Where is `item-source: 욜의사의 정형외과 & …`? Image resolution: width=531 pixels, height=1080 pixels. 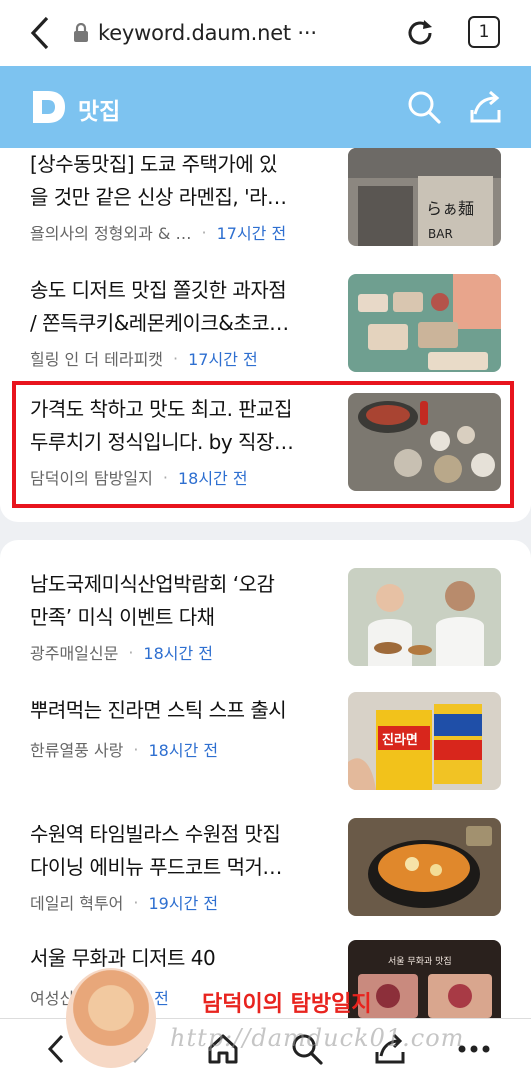 item-source: 욜의사의 정형외과 & … is located at coordinates (111, 233).